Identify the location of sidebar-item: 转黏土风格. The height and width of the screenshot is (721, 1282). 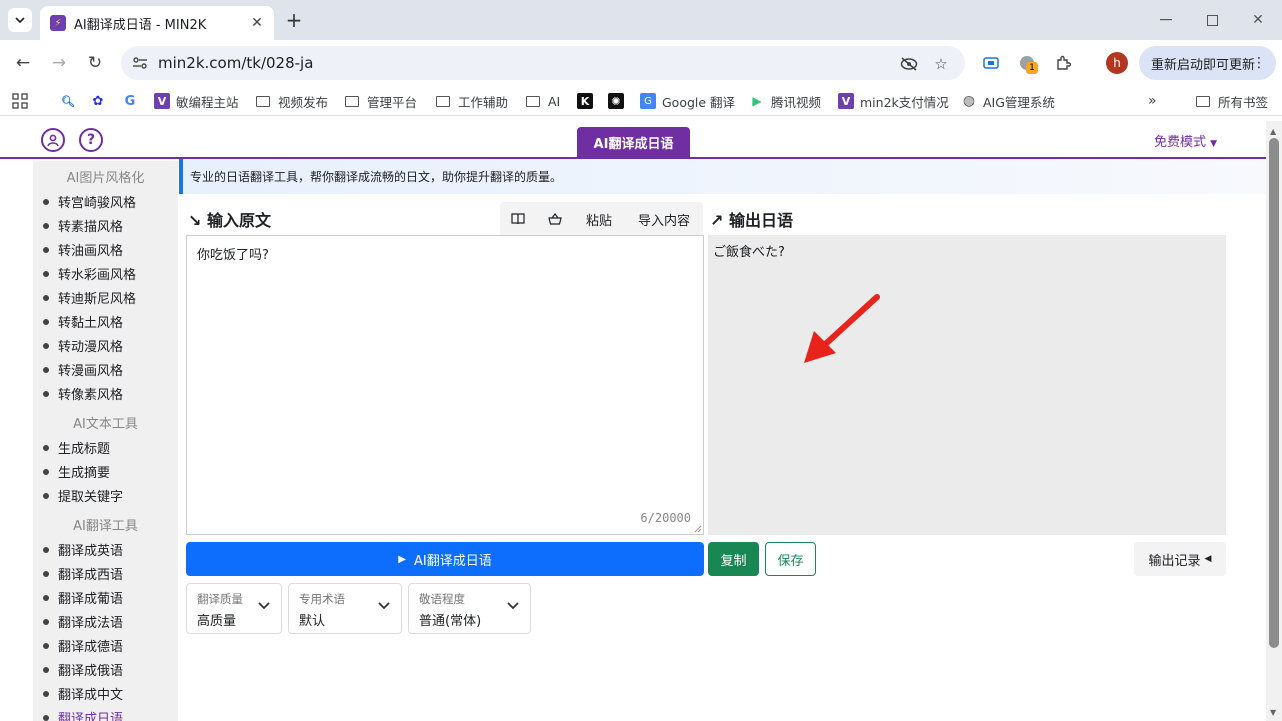
(83, 321).